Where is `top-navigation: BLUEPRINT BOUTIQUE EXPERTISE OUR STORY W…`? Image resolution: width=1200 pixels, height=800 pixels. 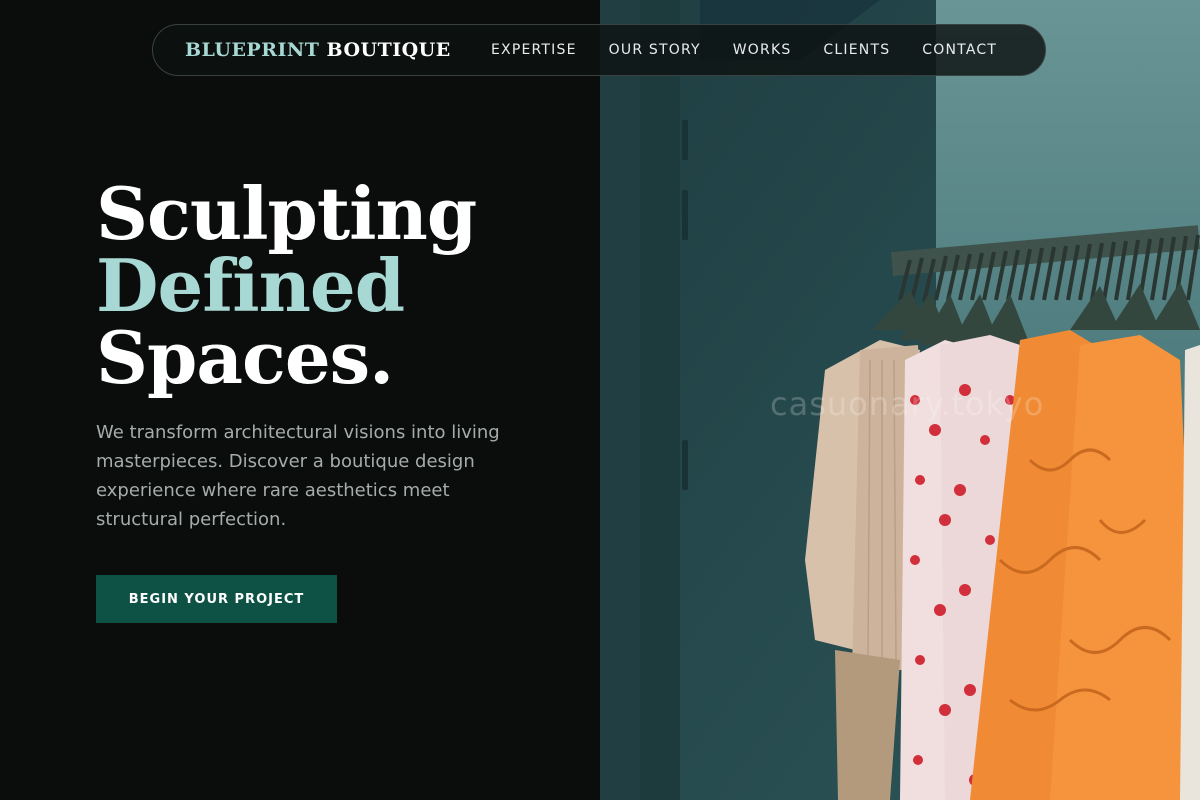 top-navigation: BLUEPRINT BOUTIQUE EXPERTISE OUR STORY W… is located at coordinates (599, 50).